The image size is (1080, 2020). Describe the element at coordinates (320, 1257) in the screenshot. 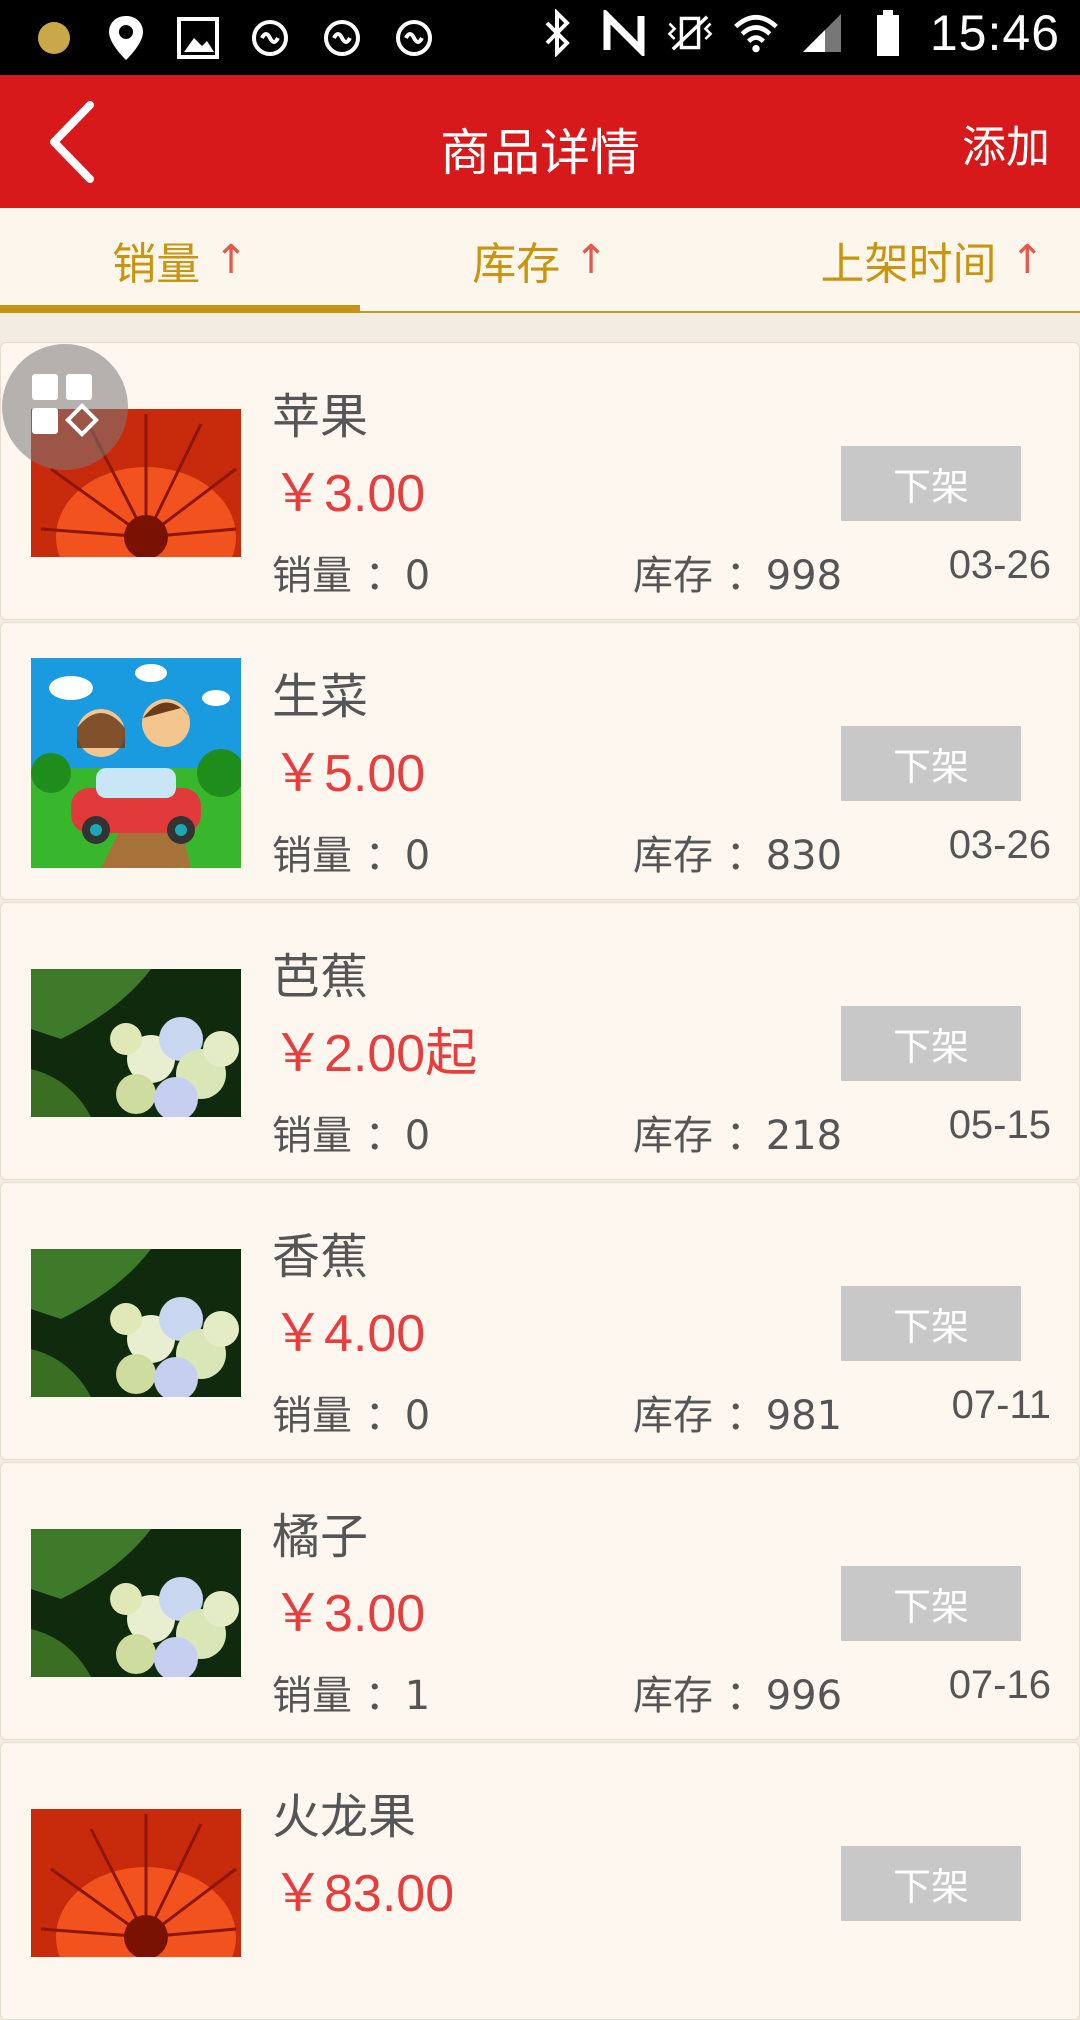

I see `product-name: 香蕉` at that location.